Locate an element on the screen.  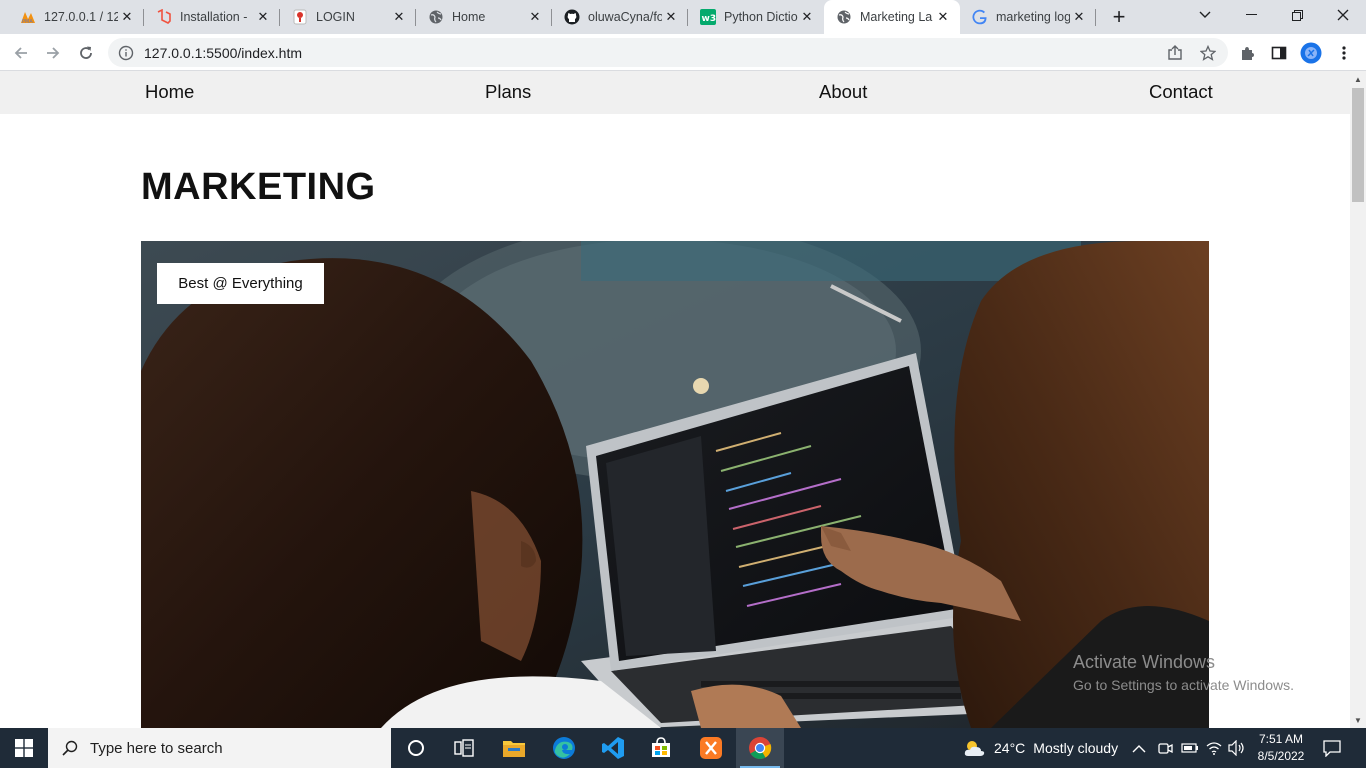
tab-search-icon is located at coordinates (1205, 15).